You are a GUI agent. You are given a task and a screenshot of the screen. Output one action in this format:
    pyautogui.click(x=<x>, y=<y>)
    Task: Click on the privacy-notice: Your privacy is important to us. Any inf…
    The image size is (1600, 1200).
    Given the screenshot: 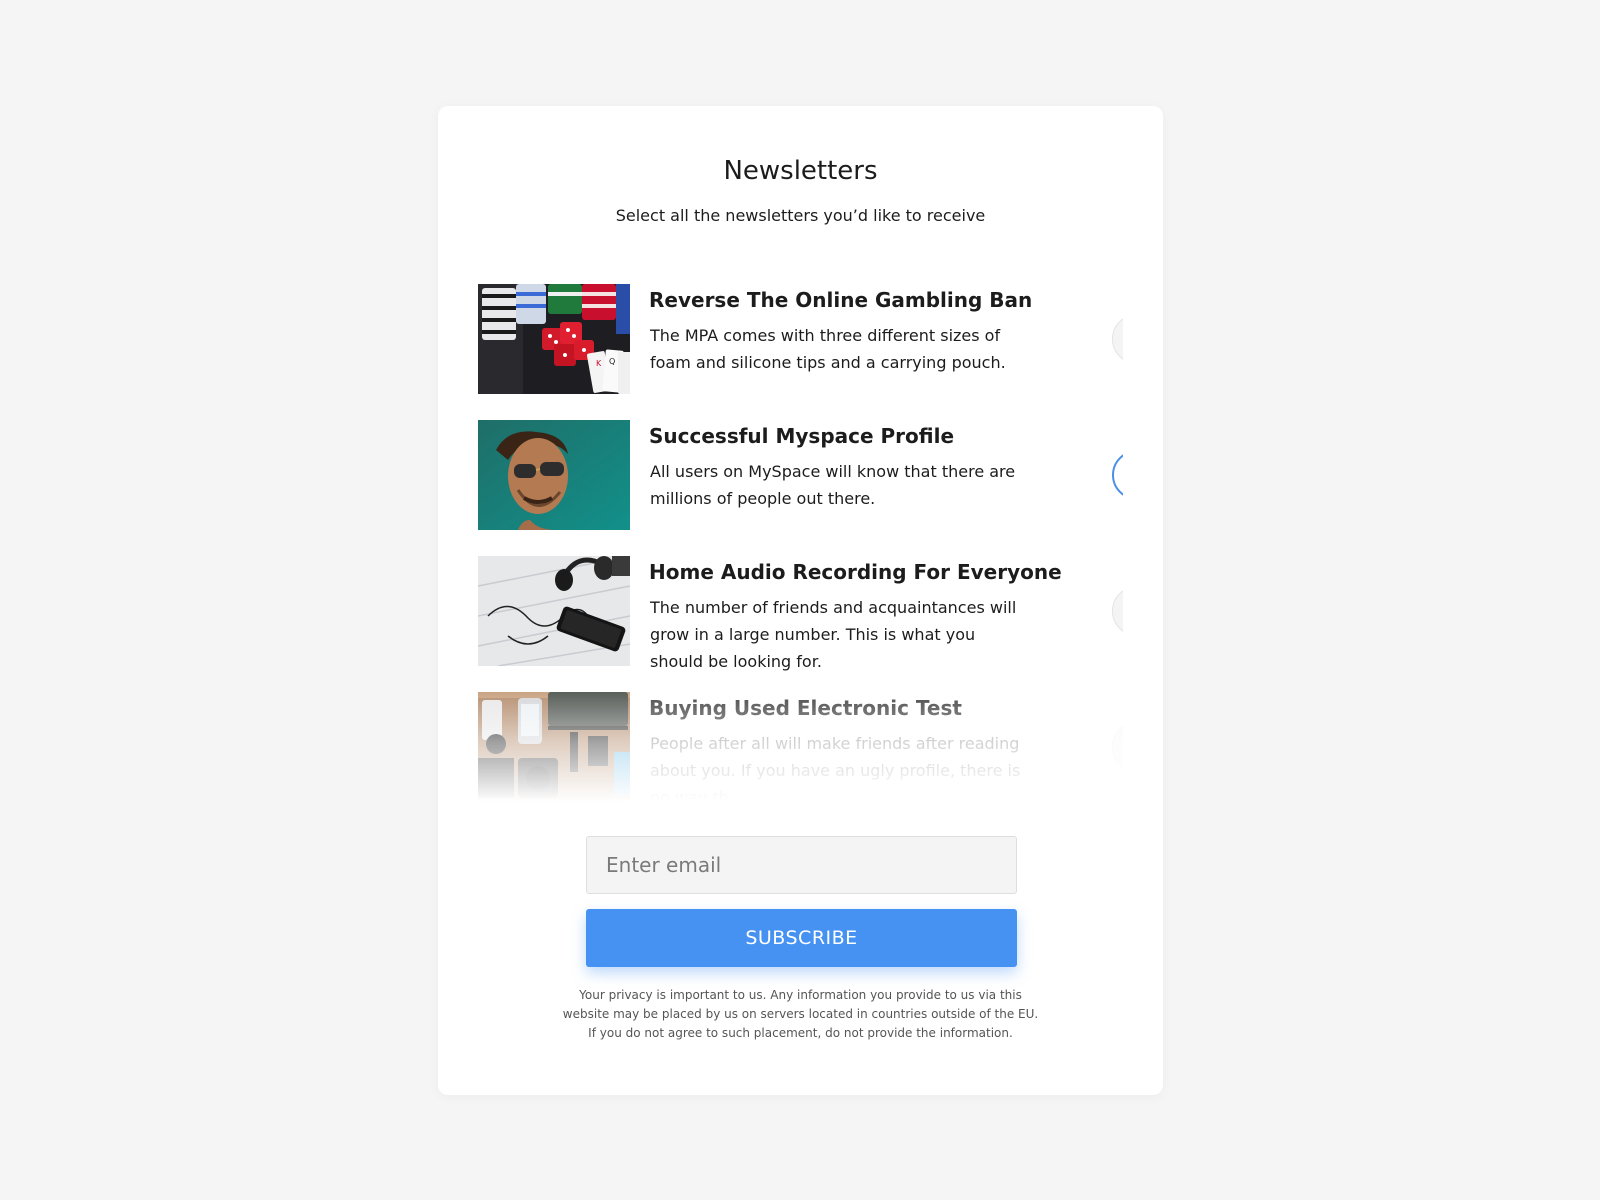 What is the action you would take?
    pyautogui.click(x=800, y=1014)
    